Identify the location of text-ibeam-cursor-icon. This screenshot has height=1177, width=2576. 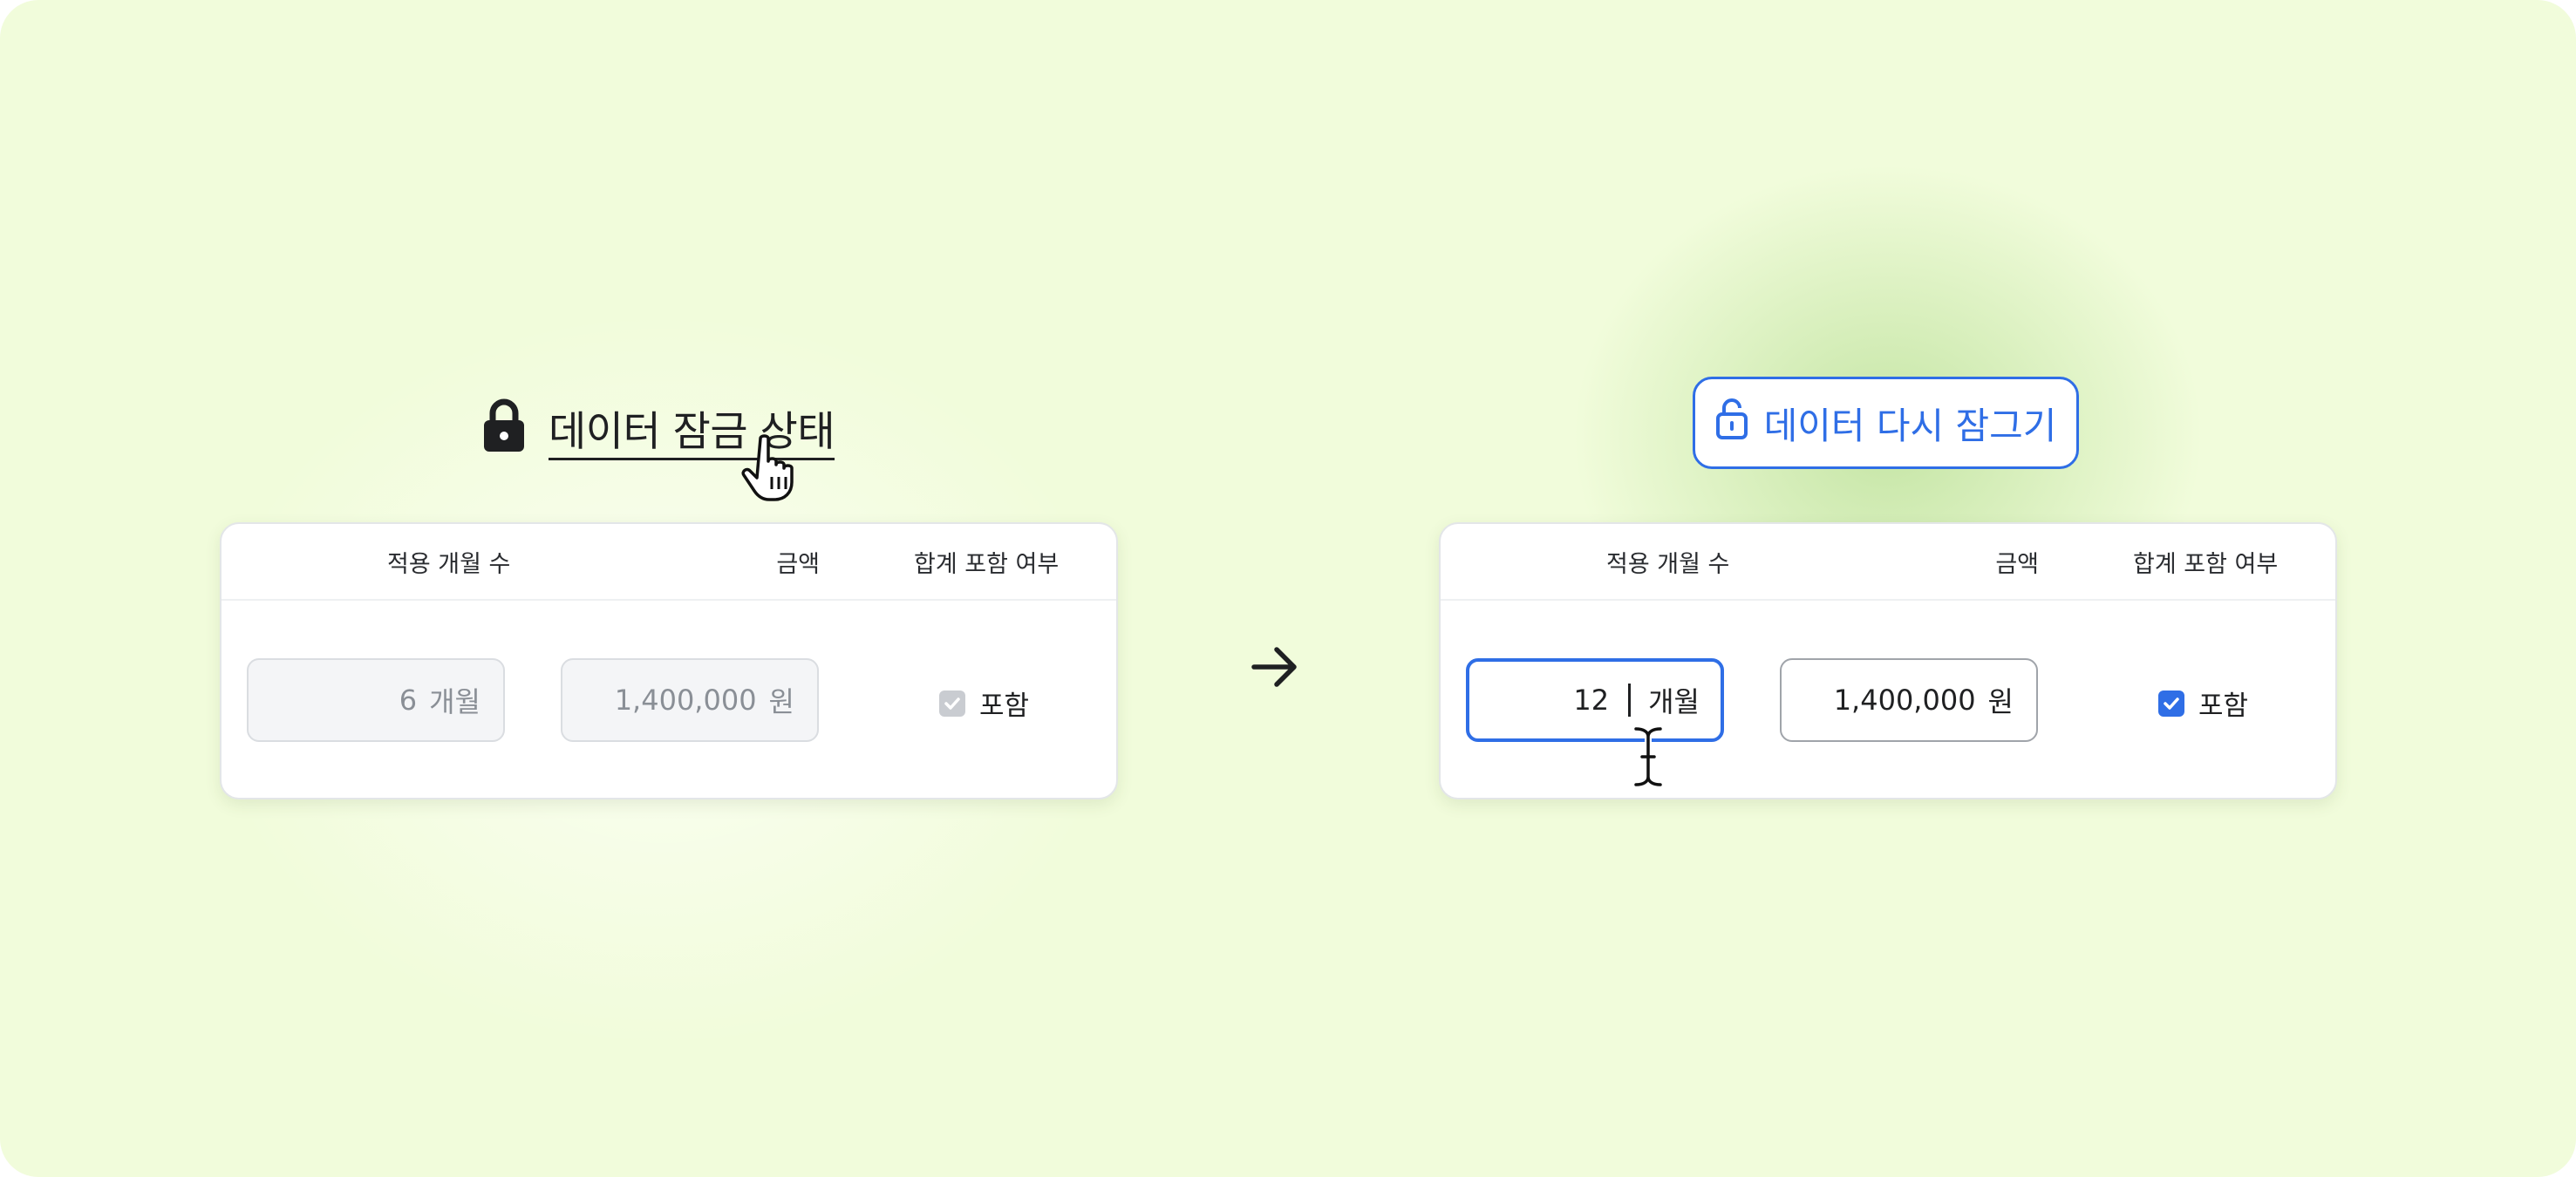
(1648, 756).